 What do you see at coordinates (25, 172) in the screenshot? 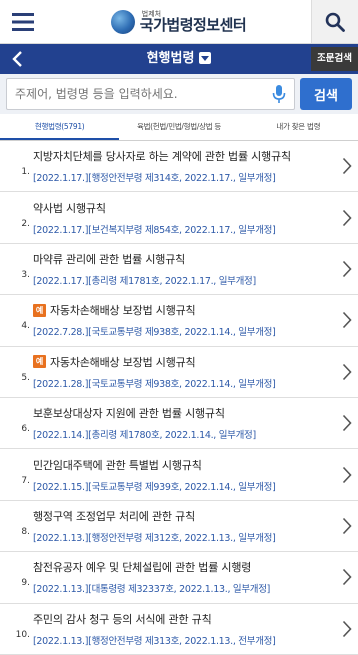
I see `item-number: 1.` at bounding box center [25, 172].